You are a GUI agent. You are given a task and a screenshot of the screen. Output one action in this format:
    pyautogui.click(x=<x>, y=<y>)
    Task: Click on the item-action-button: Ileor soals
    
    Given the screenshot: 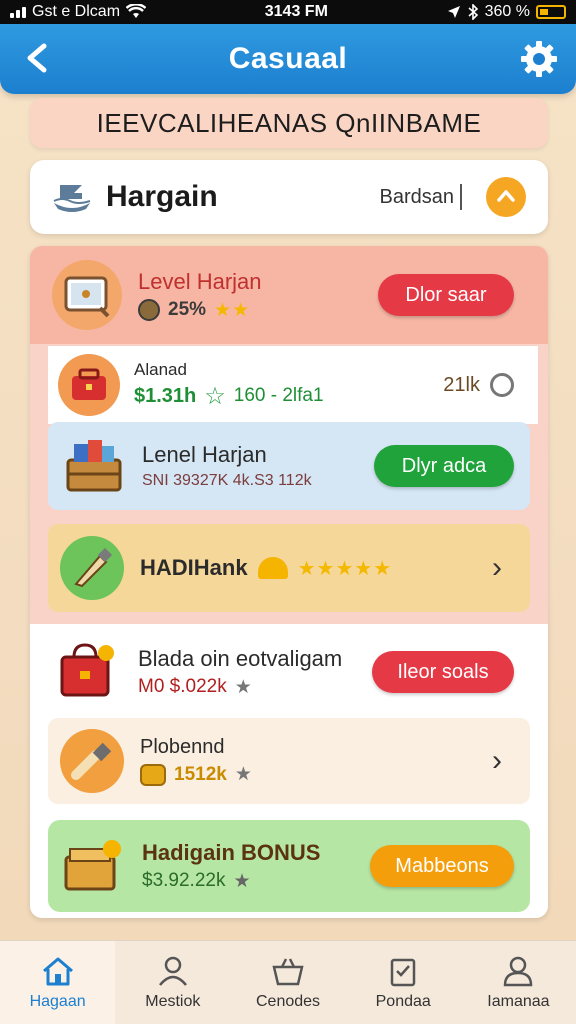 What is the action you would take?
    pyautogui.click(x=443, y=672)
    